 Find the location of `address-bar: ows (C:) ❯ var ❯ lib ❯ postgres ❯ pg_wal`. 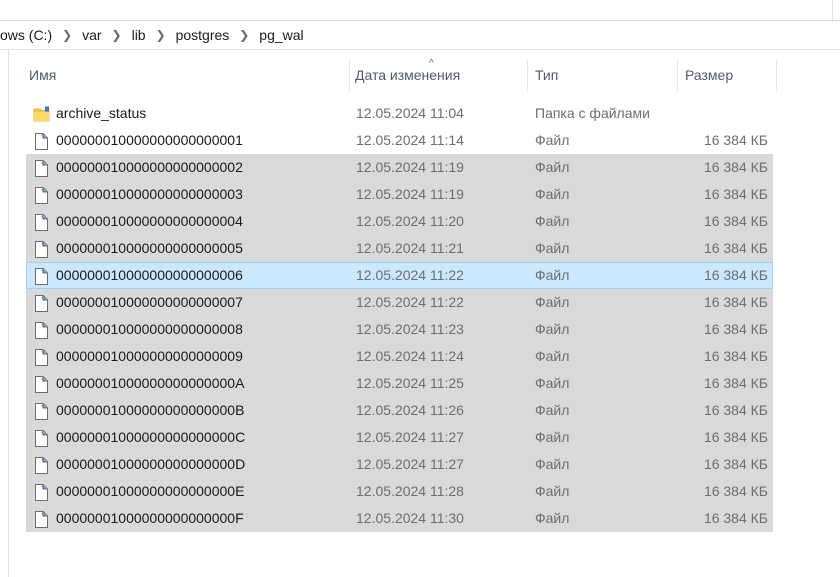

address-bar: ows (C:) ❯ var ❯ lib ❯ postgres ❯ pg_wal is located at coordinates (420, 35).